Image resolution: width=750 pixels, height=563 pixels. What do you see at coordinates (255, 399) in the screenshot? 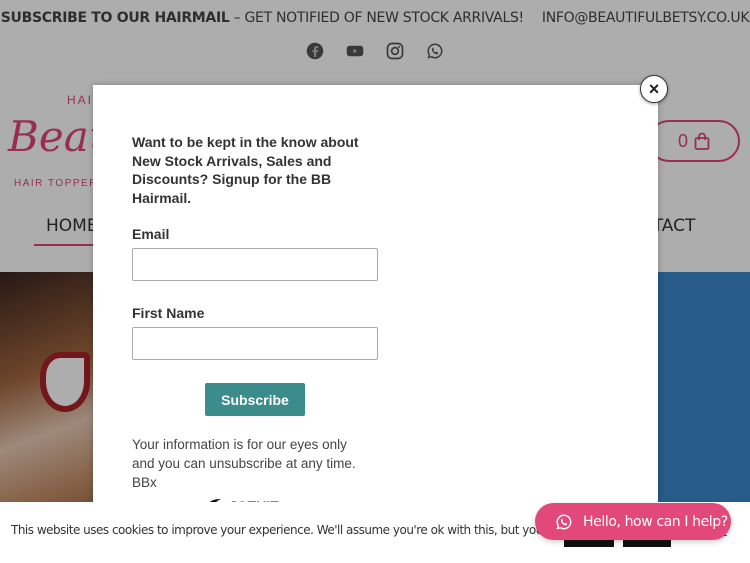
I see `subscribe-button: Subscribe` at bounding box center [255, 399].